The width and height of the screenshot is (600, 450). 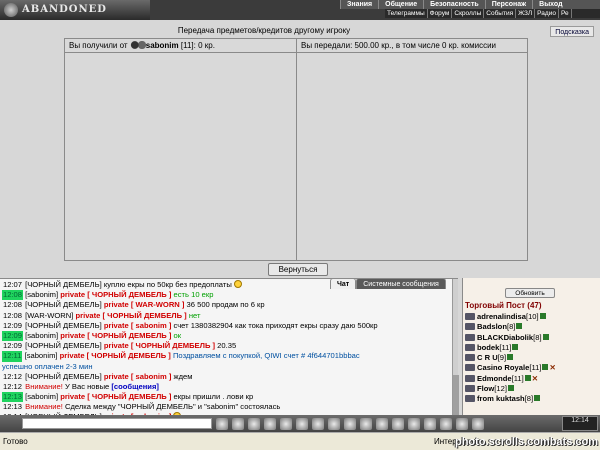 I want to click on chat-input, so click(x=117, y=423).